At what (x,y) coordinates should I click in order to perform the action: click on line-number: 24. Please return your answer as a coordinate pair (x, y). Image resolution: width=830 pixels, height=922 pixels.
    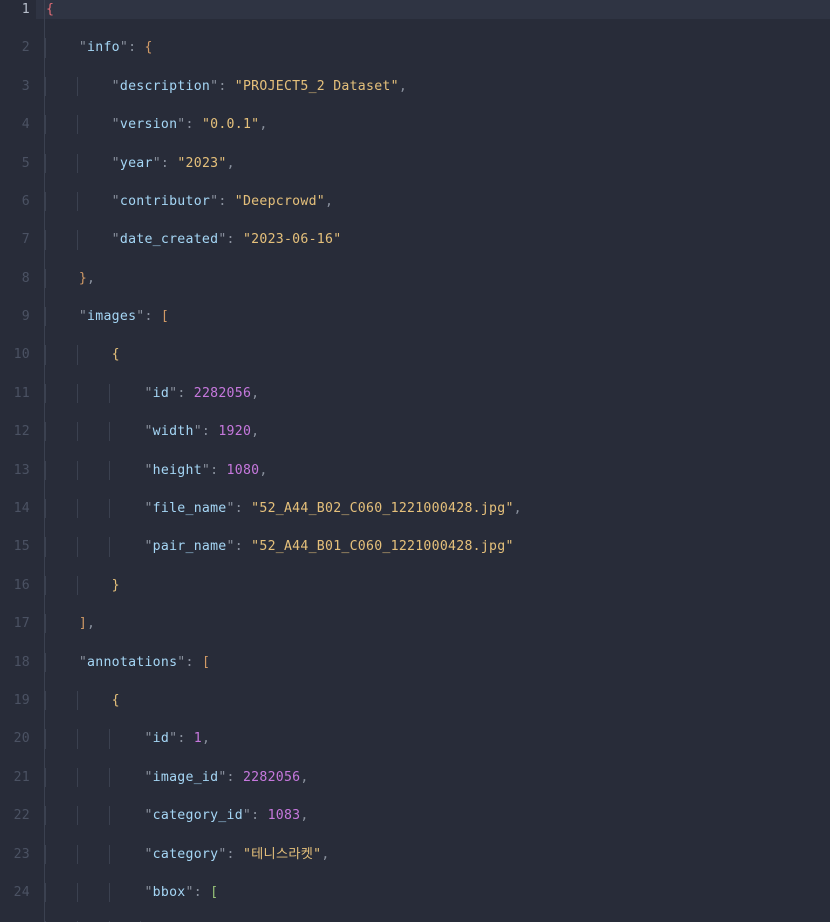
    Looking at the image, I should click on (21, 892).